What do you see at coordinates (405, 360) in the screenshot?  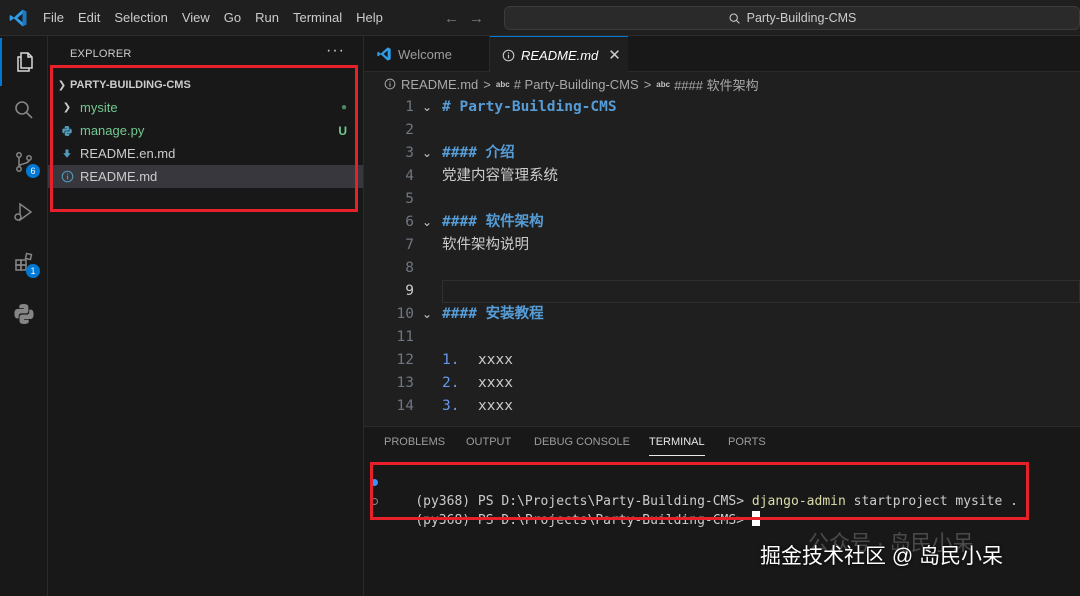 I see `line-number: 12` at bounding box center [405, 360].